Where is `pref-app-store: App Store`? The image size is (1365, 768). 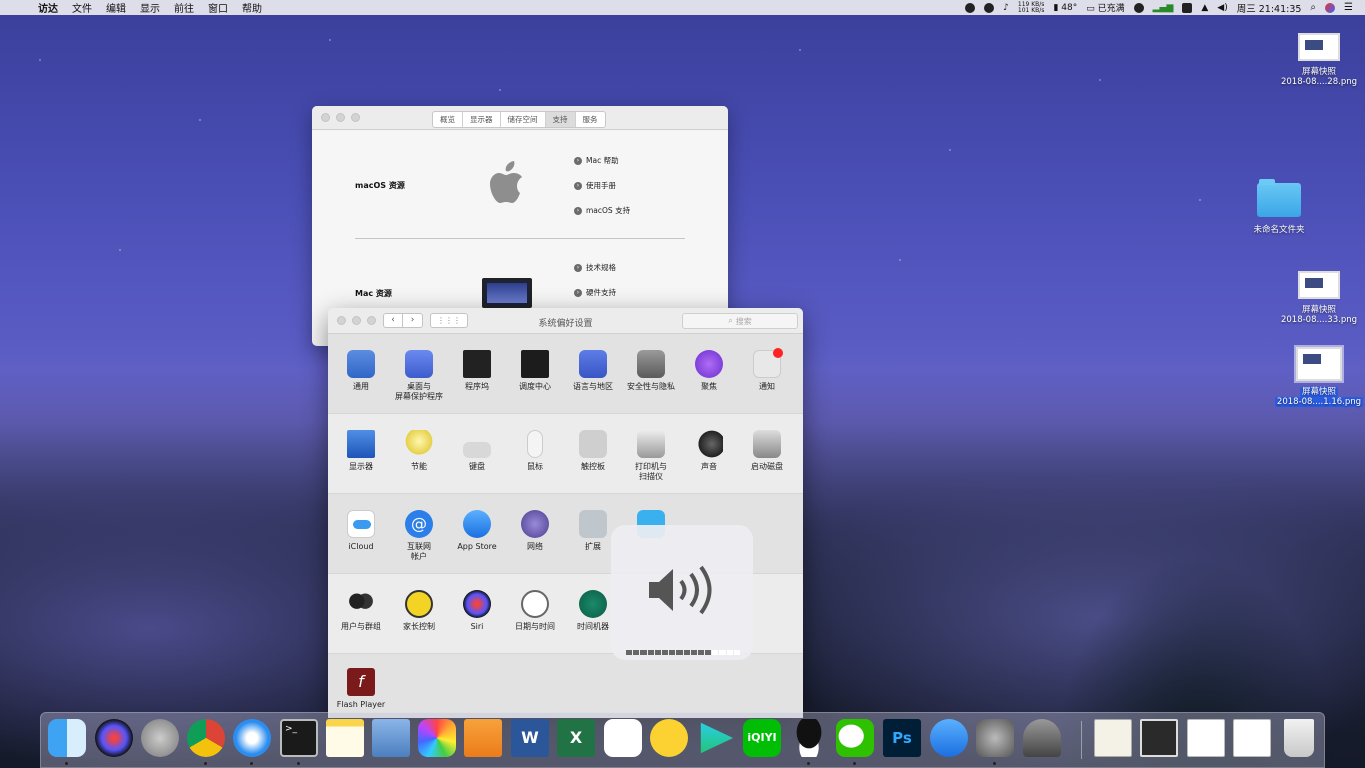 pref-app-store: App Store is located at coordinates (477, 531).